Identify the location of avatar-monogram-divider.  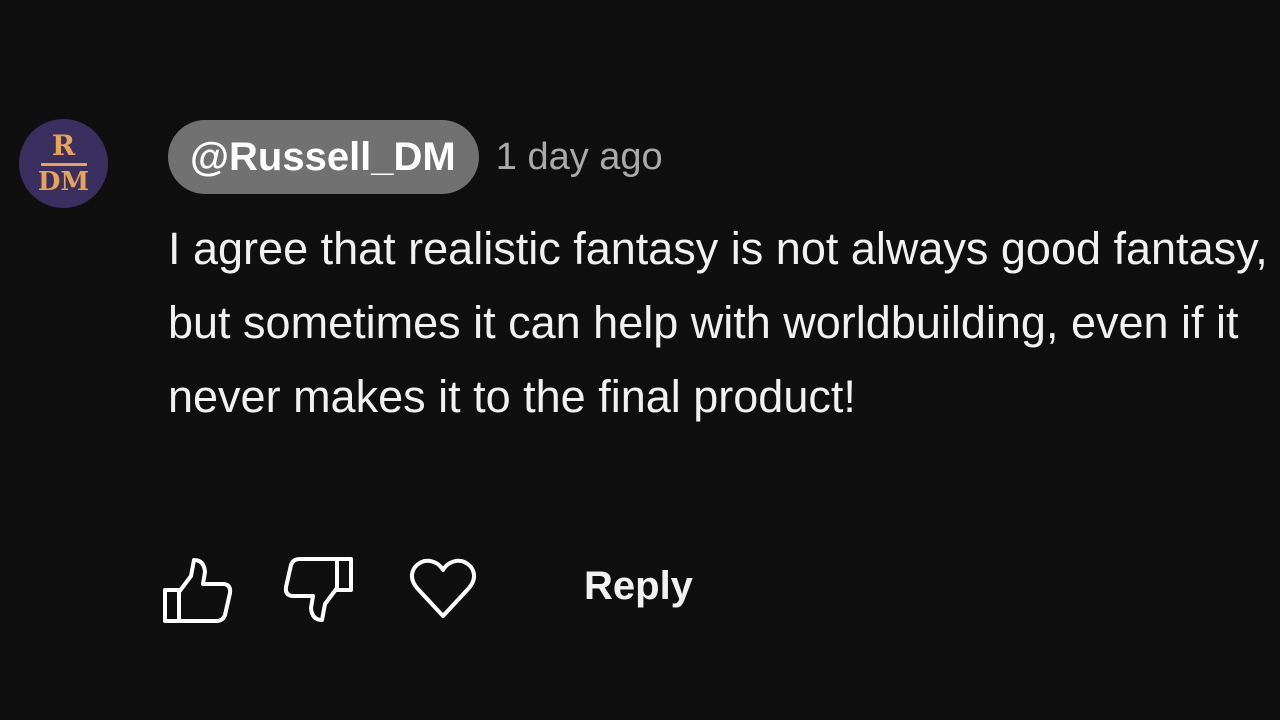
(63, 164).